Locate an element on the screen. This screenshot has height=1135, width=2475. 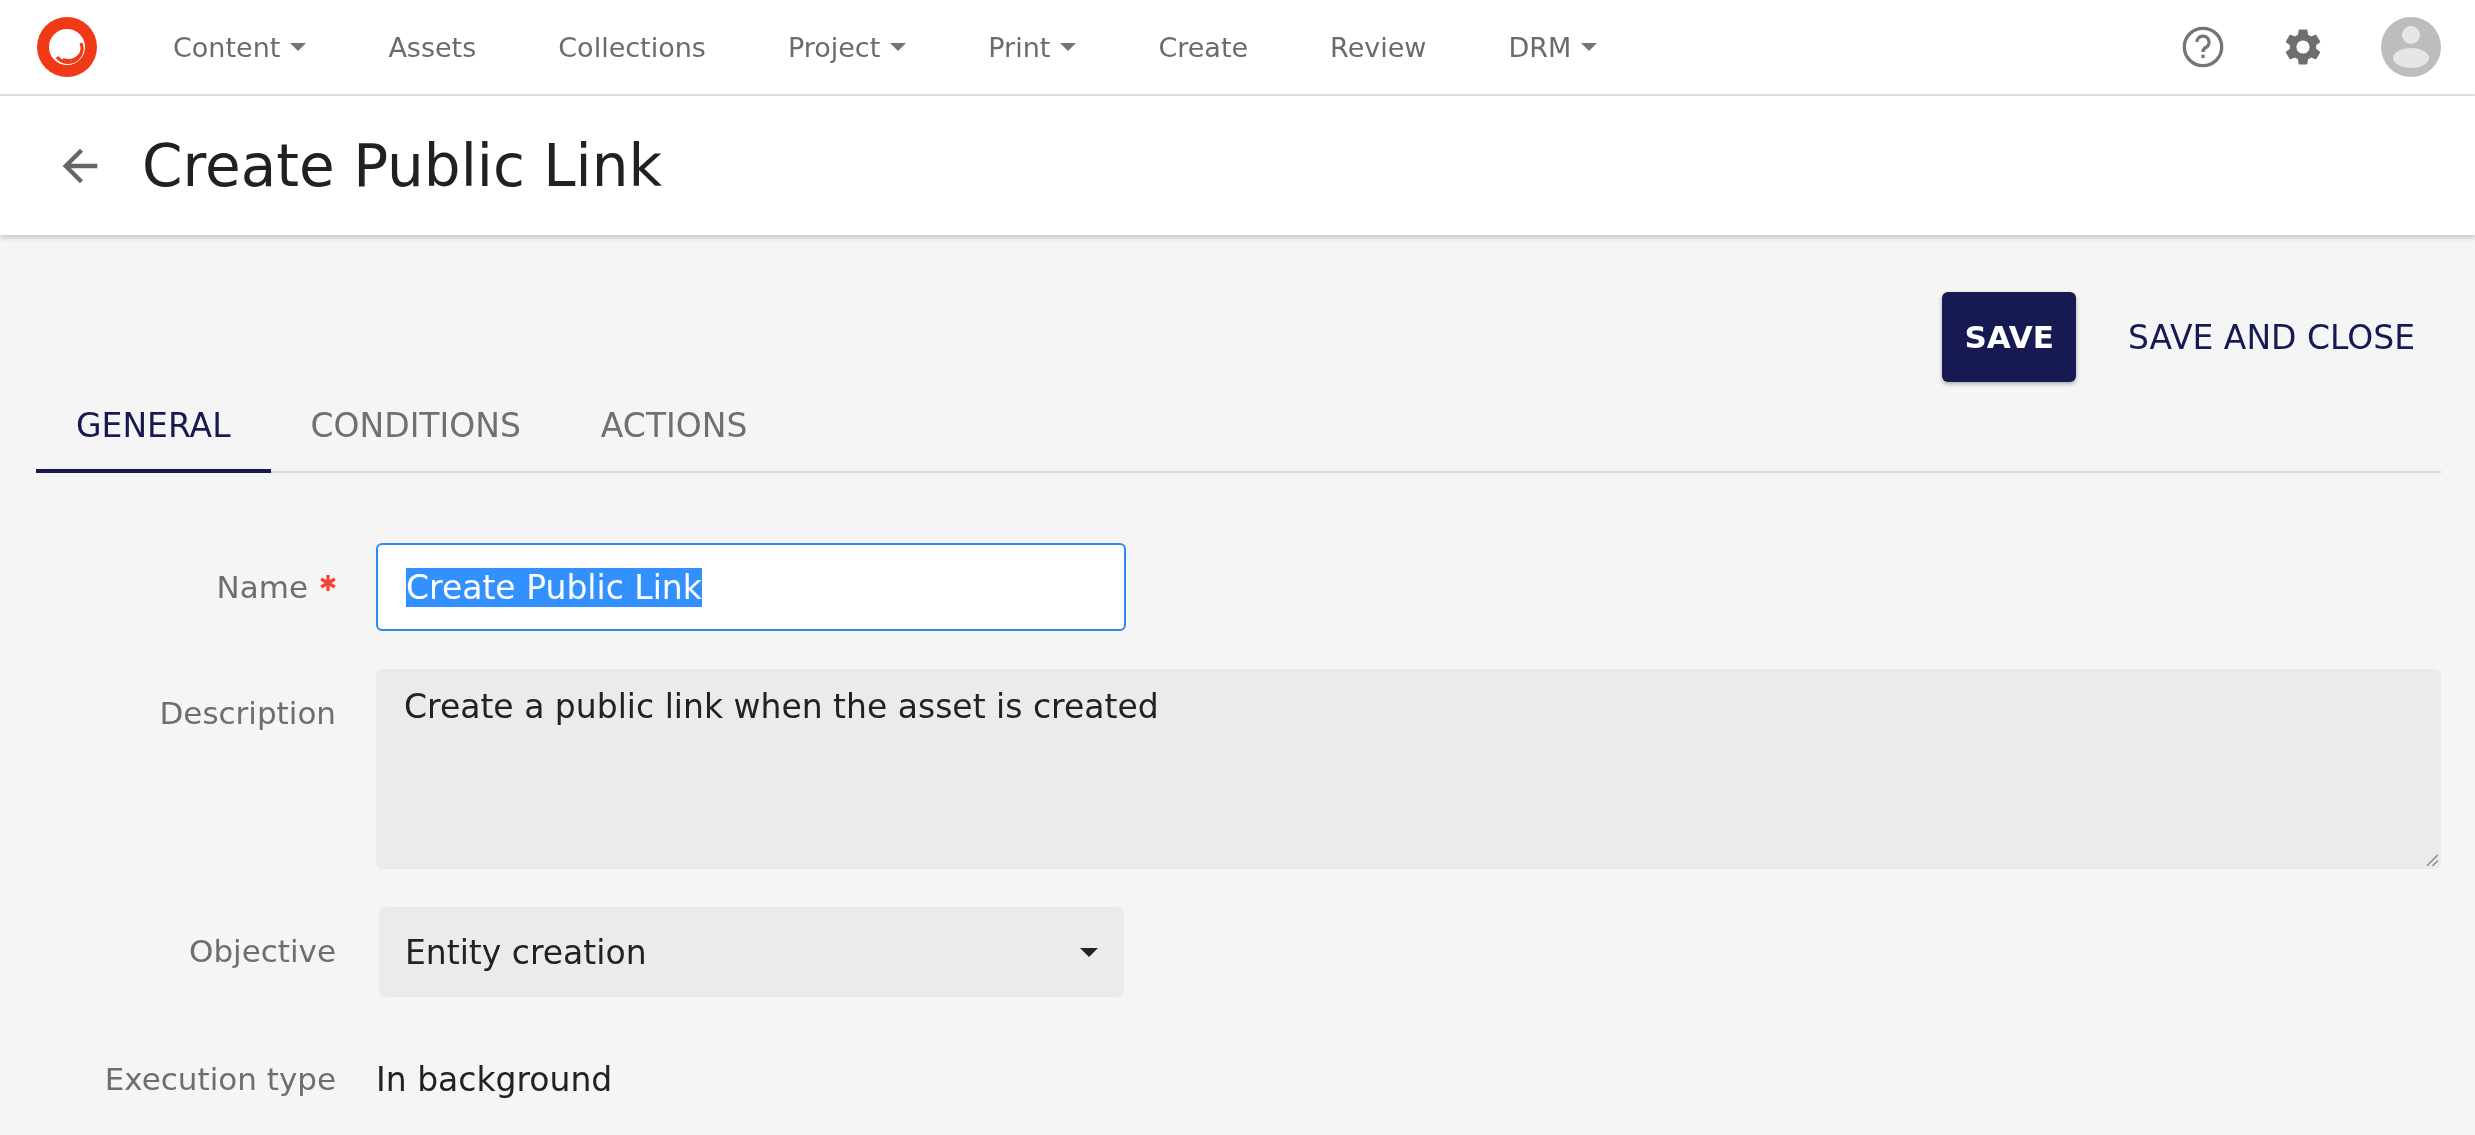
description-field: Create a public link when the asset is created is located at coordinates (1408, 769).